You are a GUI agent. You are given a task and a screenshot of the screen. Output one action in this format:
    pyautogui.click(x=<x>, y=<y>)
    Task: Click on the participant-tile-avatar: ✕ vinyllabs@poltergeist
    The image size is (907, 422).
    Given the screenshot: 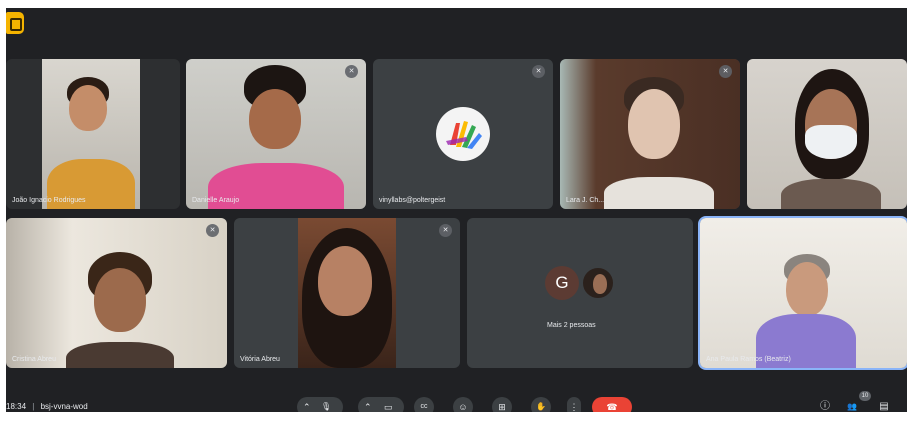 What is the action you would take?
    pyautogui.click(x=463, y=134)
    